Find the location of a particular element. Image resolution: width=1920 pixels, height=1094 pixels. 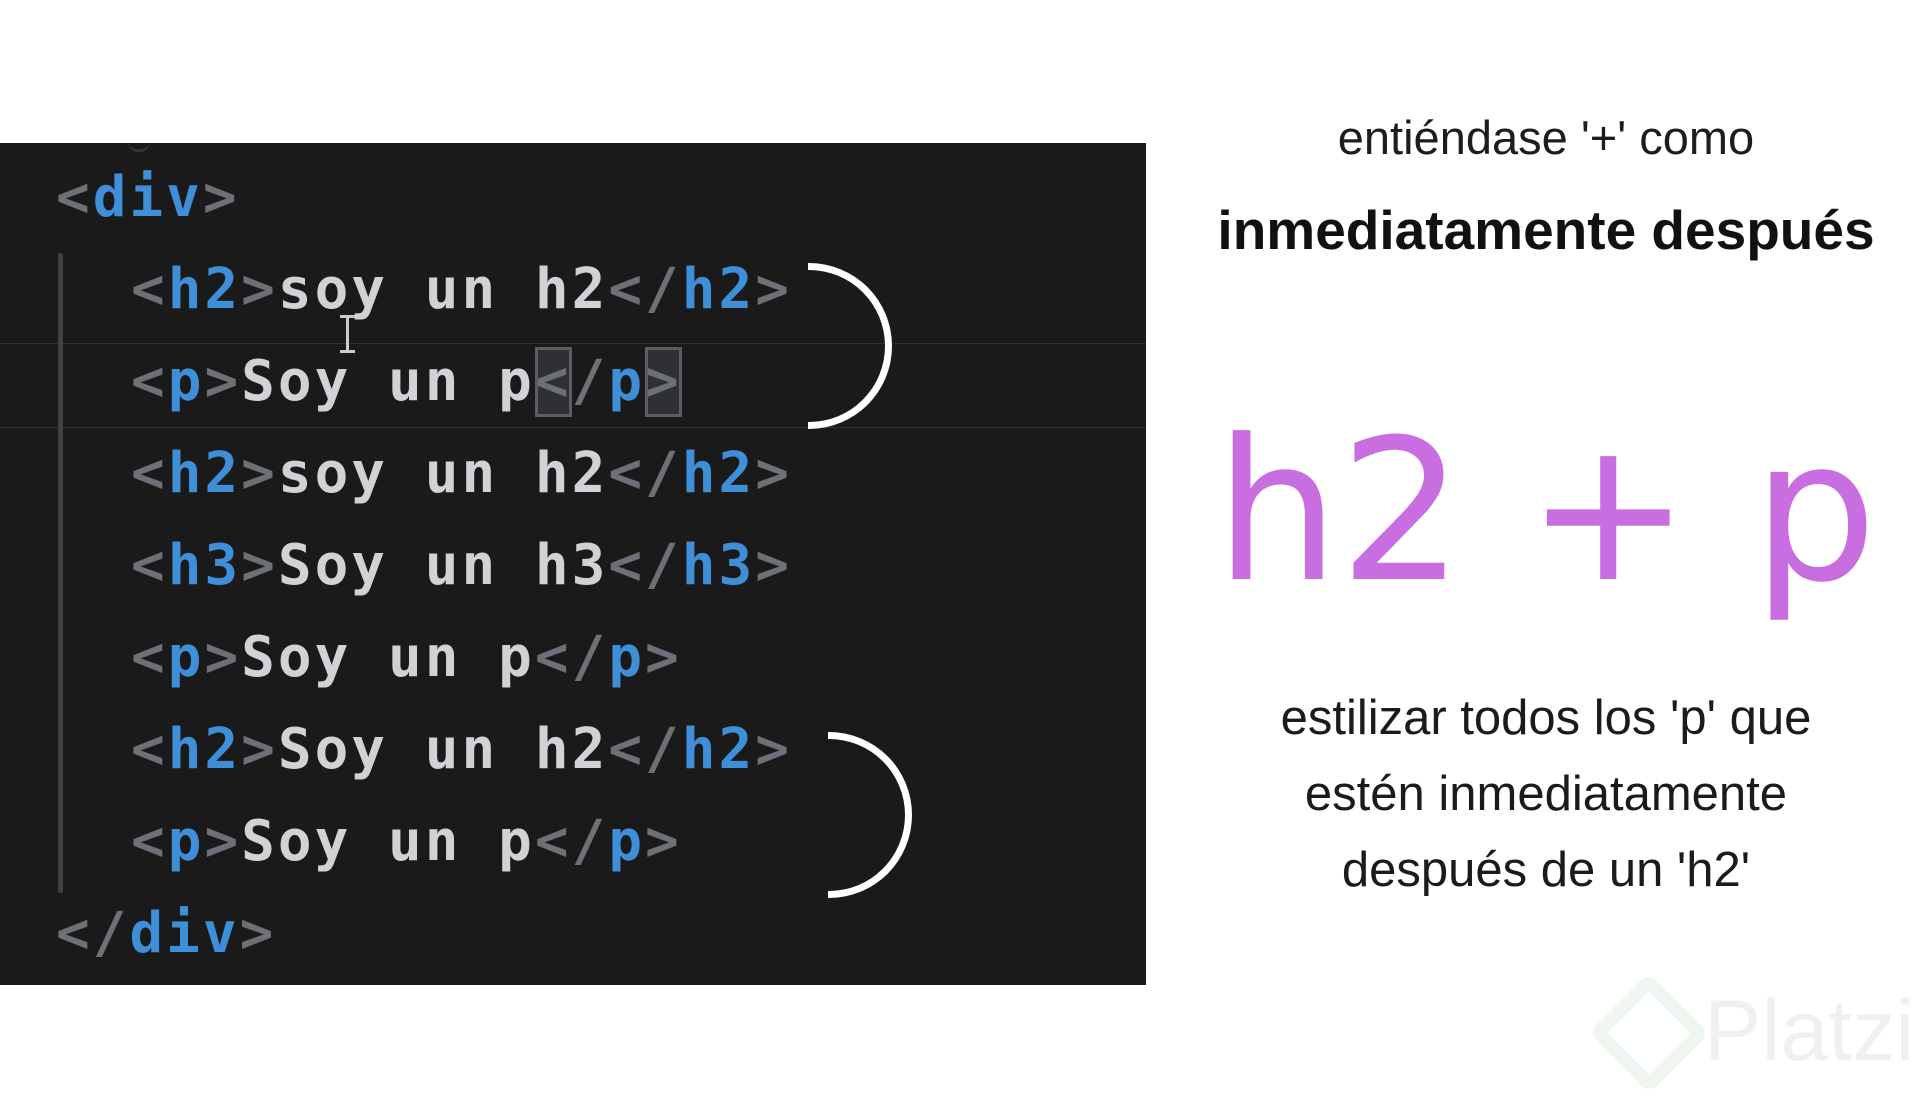

platzi-watermark: Platzi is located at coordinates (1754, 1033).